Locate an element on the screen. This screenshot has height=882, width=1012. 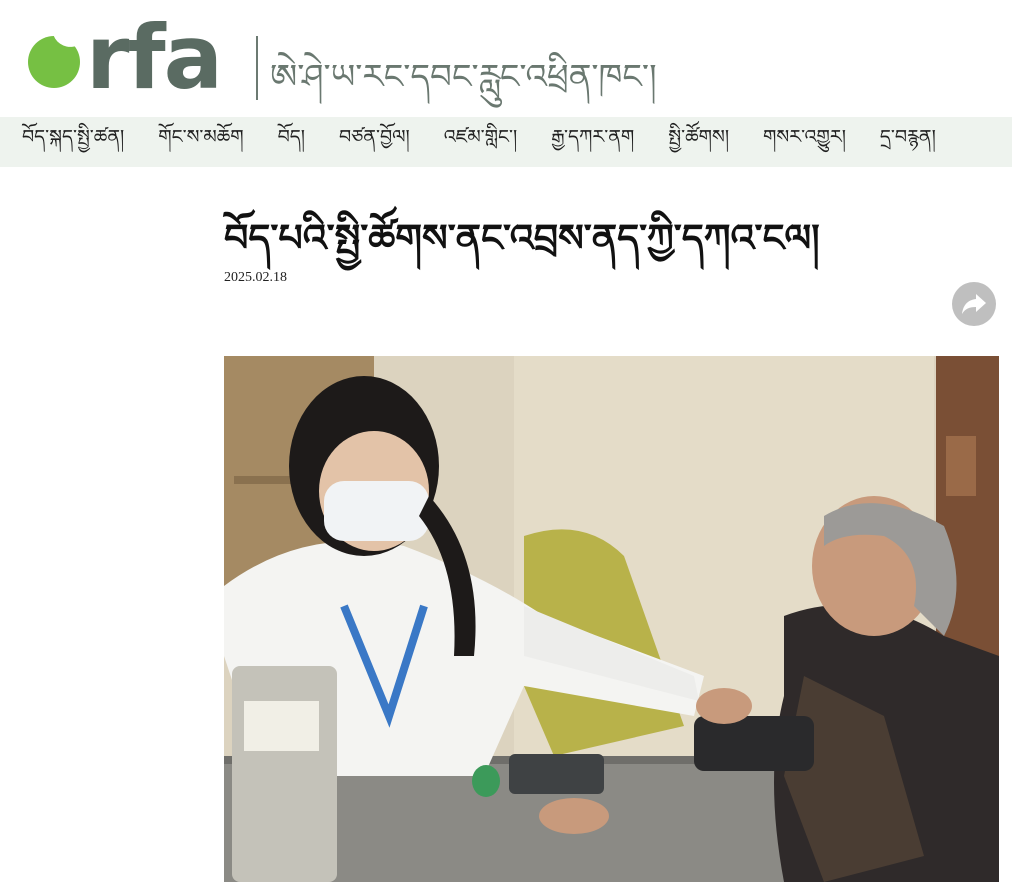
header-divider is located at coordinates (257, 68).